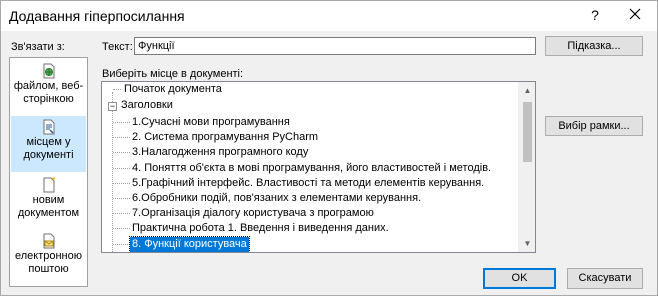 The height and width of the screenshot is (296, 658). Describe the element at coordinates (48, 241) in the screenshot. I see `email-icon` at that location.